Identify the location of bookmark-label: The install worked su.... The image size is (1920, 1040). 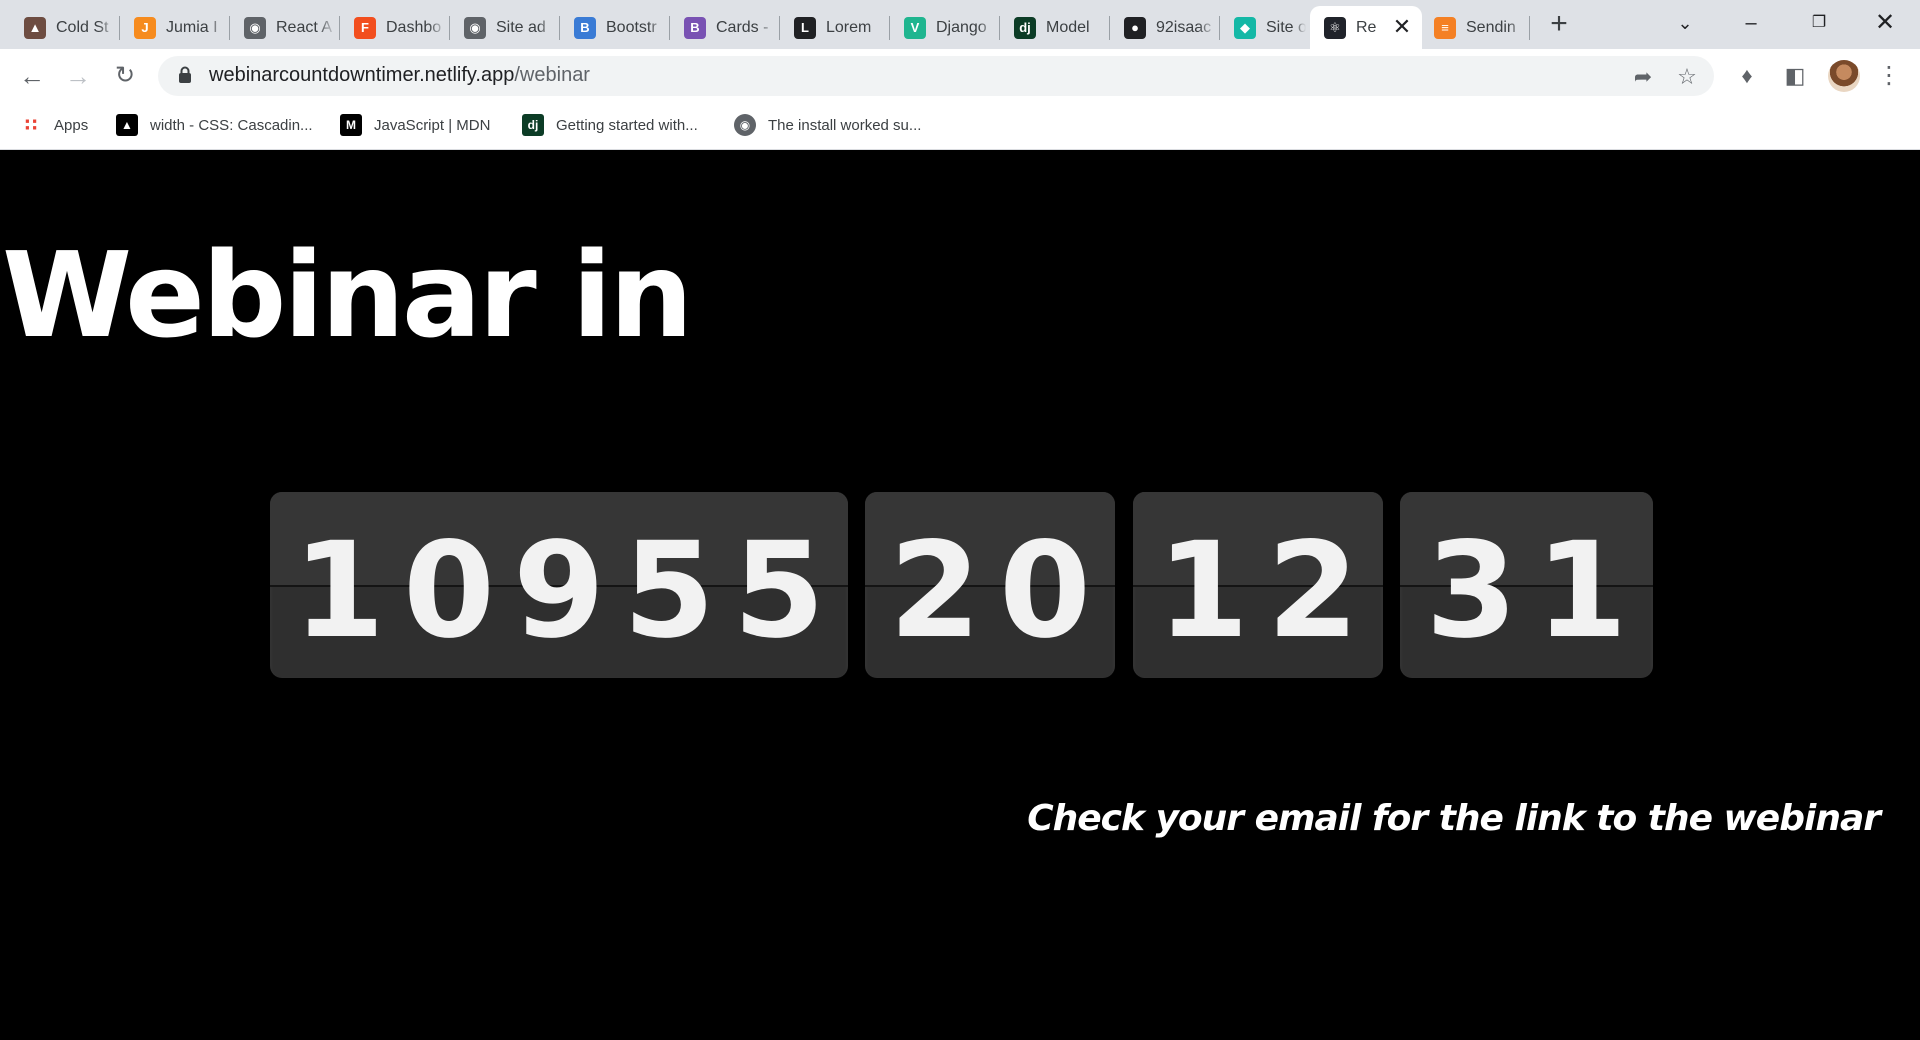
(845, 125).